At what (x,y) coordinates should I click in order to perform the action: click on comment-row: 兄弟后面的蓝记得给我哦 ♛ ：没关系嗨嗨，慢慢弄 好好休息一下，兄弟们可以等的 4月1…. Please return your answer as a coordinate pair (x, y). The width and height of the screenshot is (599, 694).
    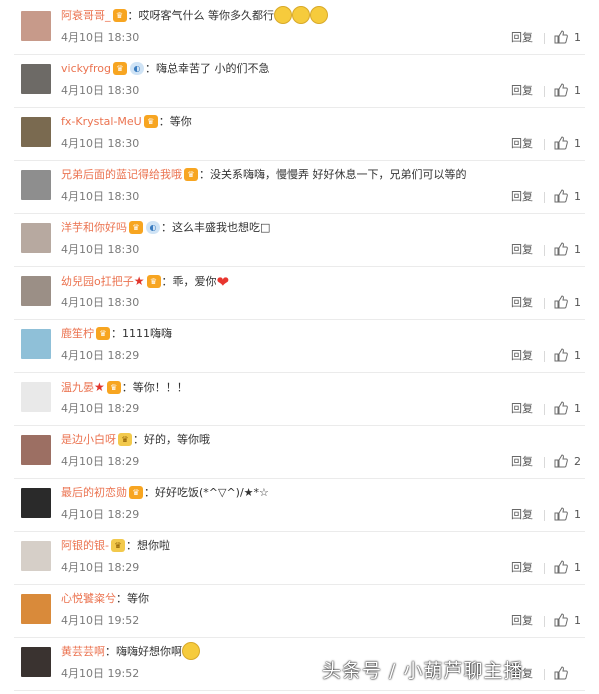
    Looking at the image, I should click on (299, 187).